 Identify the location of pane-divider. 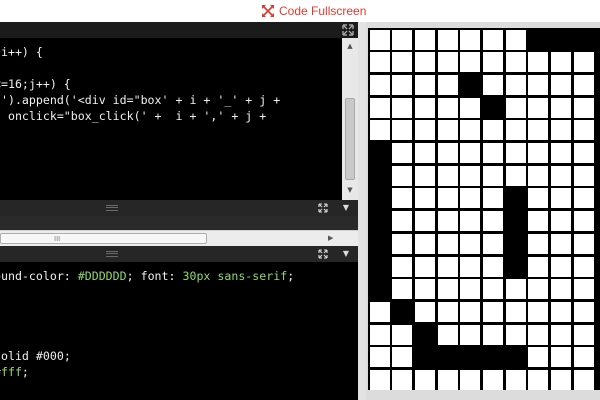
(362, 211).